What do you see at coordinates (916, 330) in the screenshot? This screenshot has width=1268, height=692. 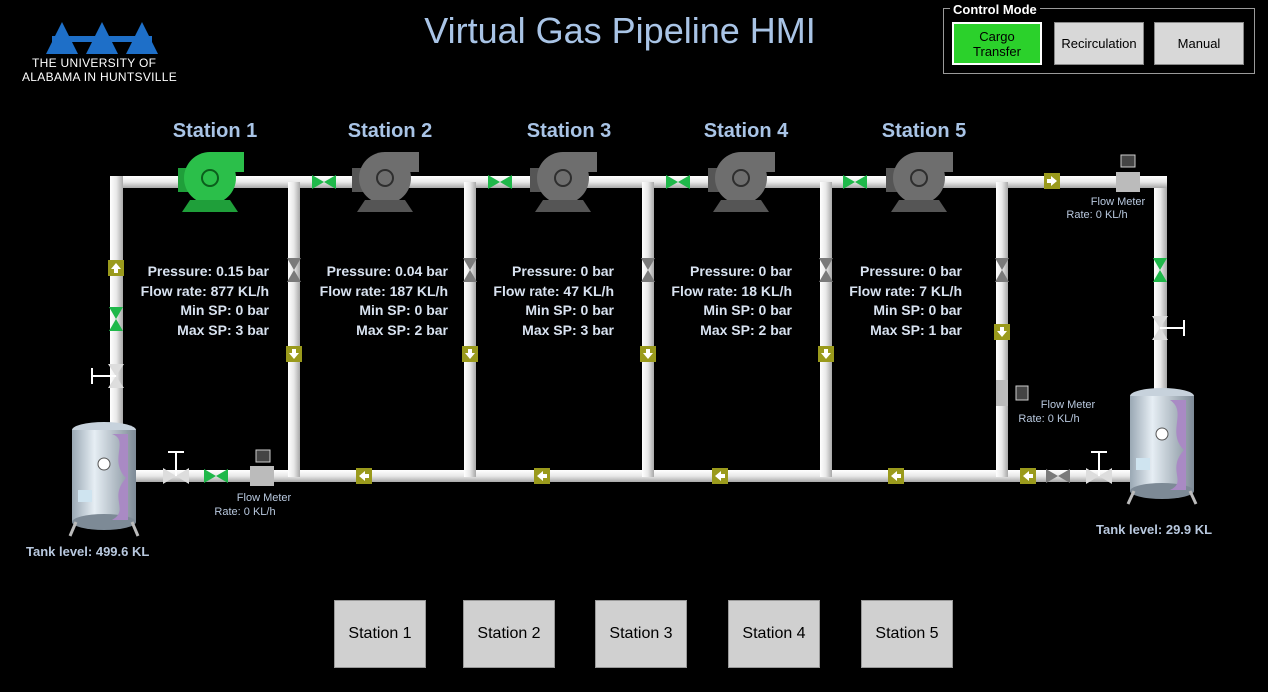 I see `max-sp-readout: Max SP: 1 bar` at bounding box center [916, 330].